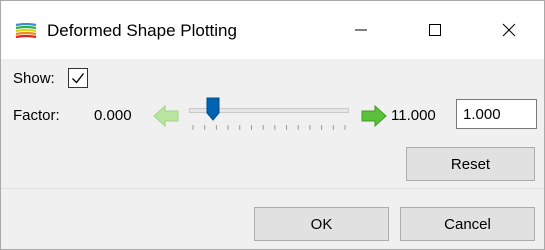 Image resolution: width=545 pixels, height=250 pixels. I want to click on slider-ticks, so click(269, 127).